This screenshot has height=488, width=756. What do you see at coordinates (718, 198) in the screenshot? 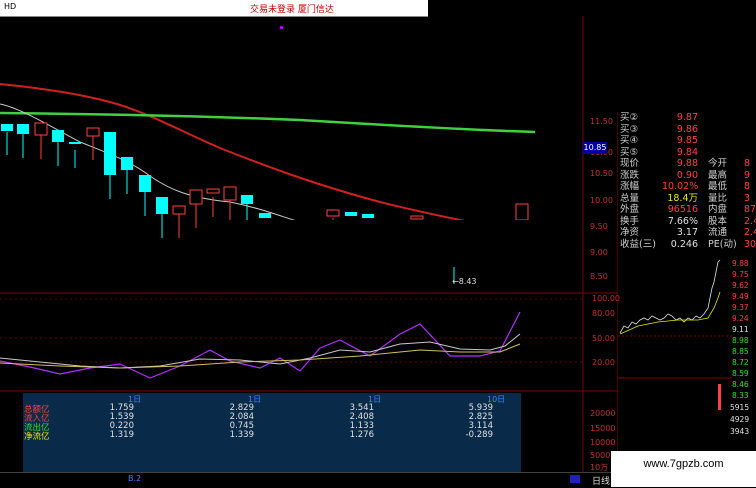
I see `quote-label-2: 量比` at bounding box center [718, 198].